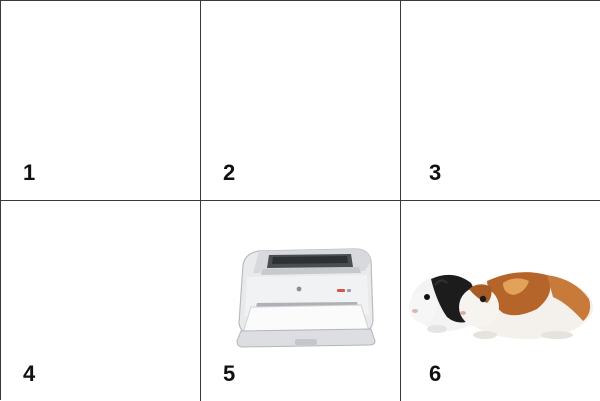 The height and width of the screenshot is (401, 600). Describe the element at coordinates (435, 373) in the screenshot. I see `cell-number: 6` at that location.